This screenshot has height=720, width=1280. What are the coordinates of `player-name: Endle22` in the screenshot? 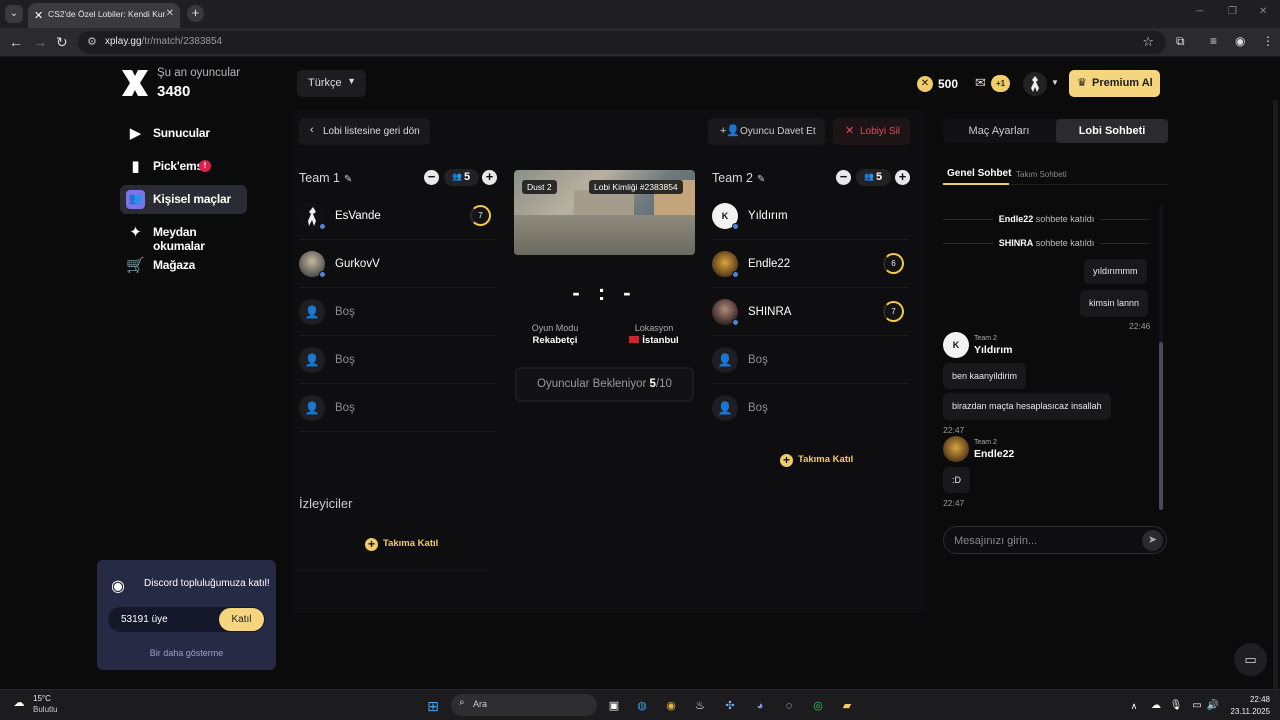 It's located at (769, 264).